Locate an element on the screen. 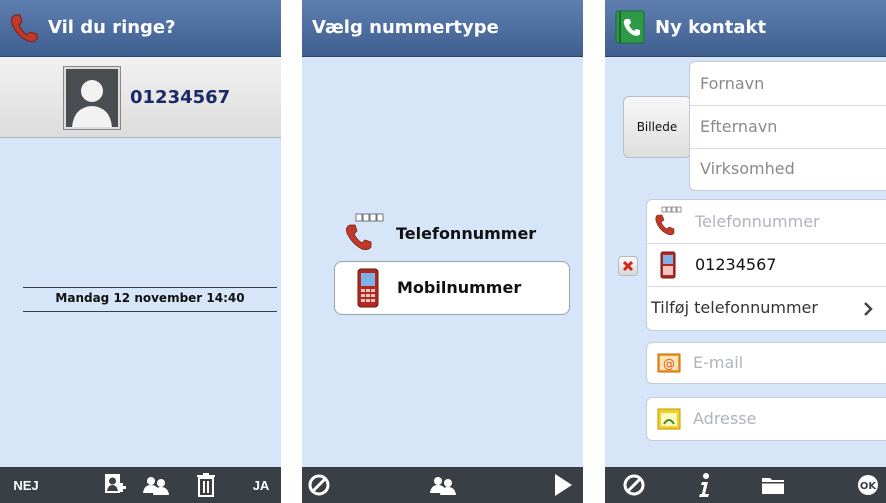 Image resolution: width=886 pixels, height=503 pixels. info-icon is located at coordinates (704, 485).